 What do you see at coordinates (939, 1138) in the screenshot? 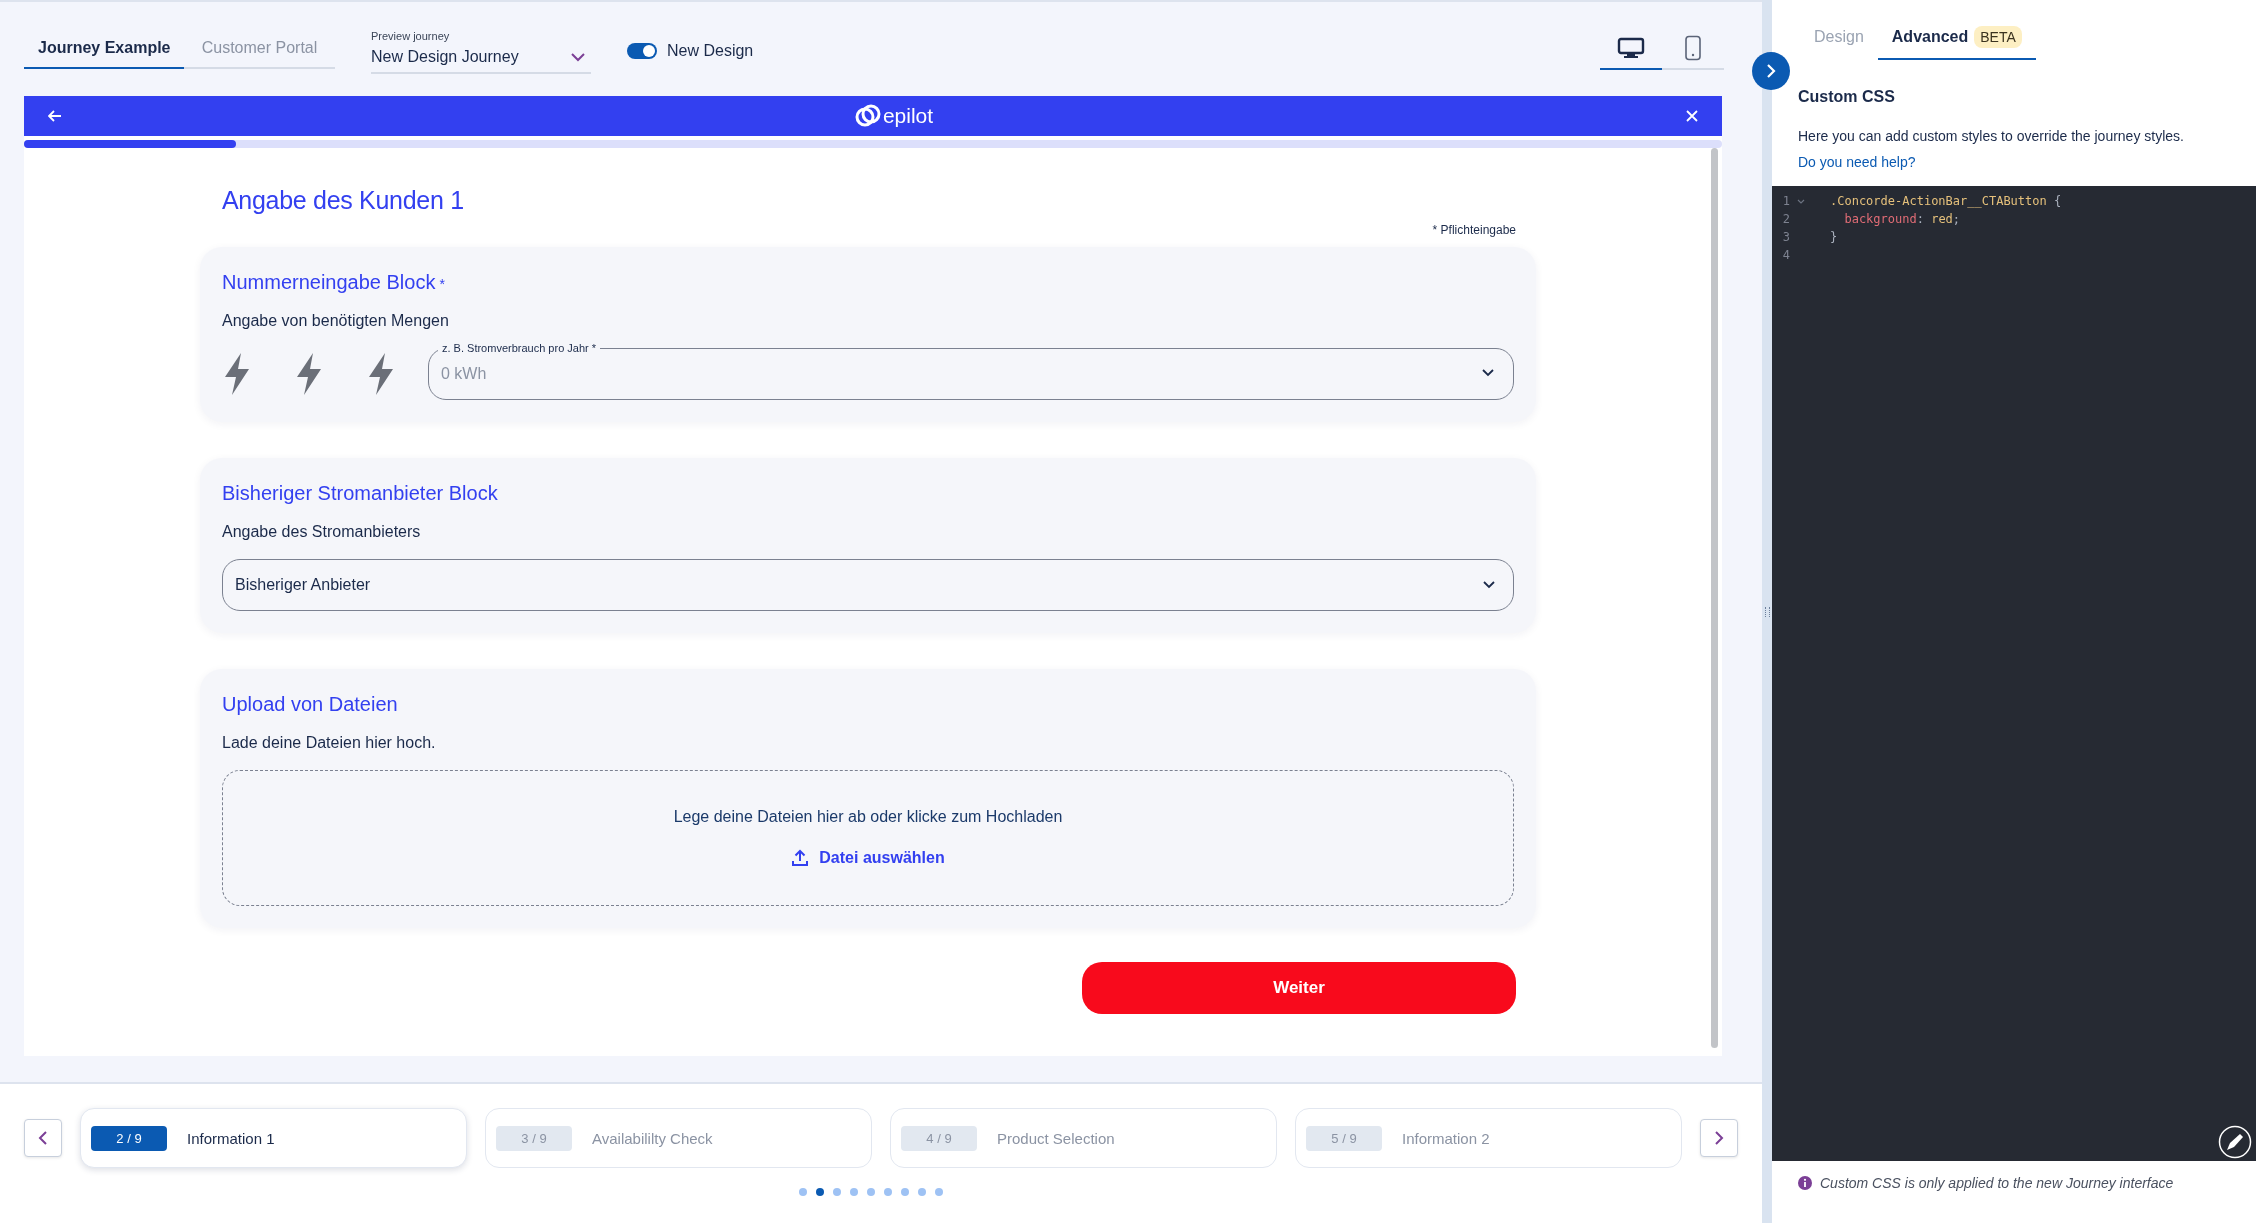
I see `step-badge: 4 / 9` at bounding box center [939, 1138].